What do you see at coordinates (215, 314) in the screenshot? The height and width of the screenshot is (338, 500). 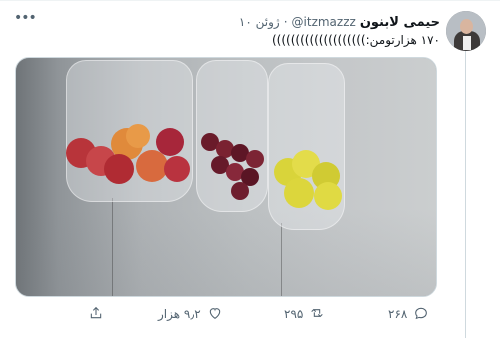 I see `heart-icon` at bounding box center [215, 314].